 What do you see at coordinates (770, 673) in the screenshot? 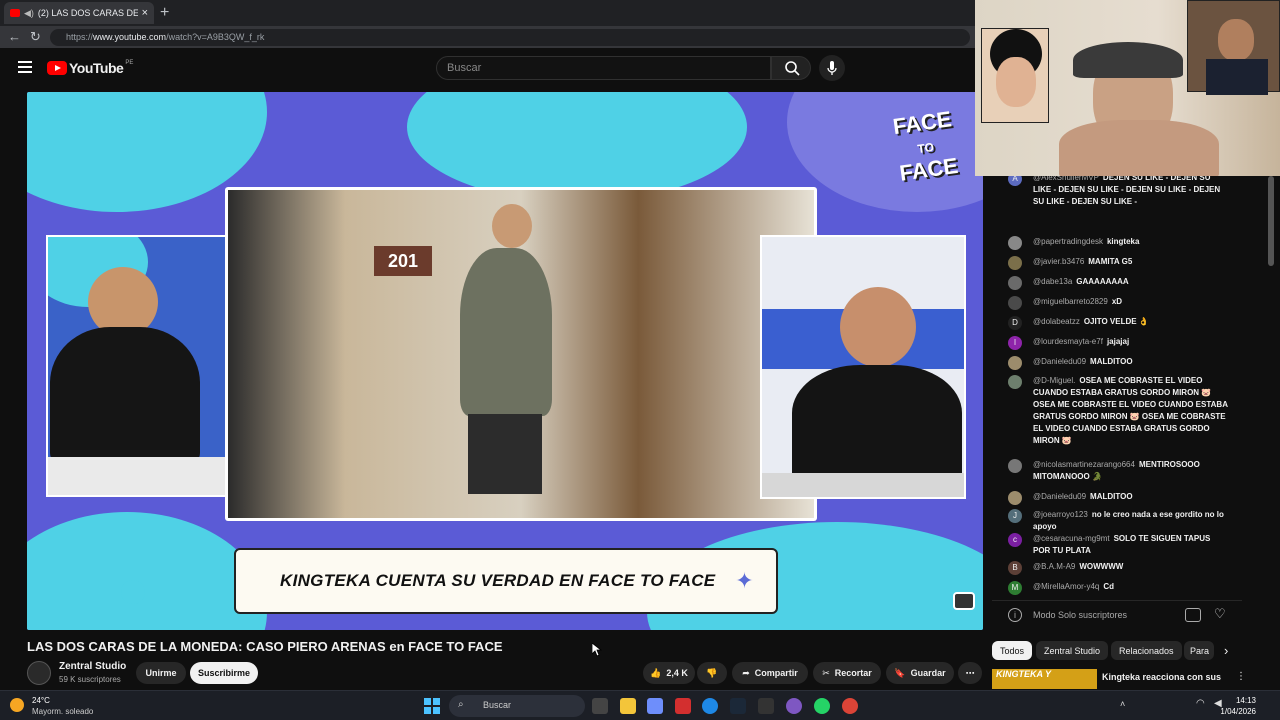
I see `share-button: ➦ Compartir` at bounding box center [770, 673].